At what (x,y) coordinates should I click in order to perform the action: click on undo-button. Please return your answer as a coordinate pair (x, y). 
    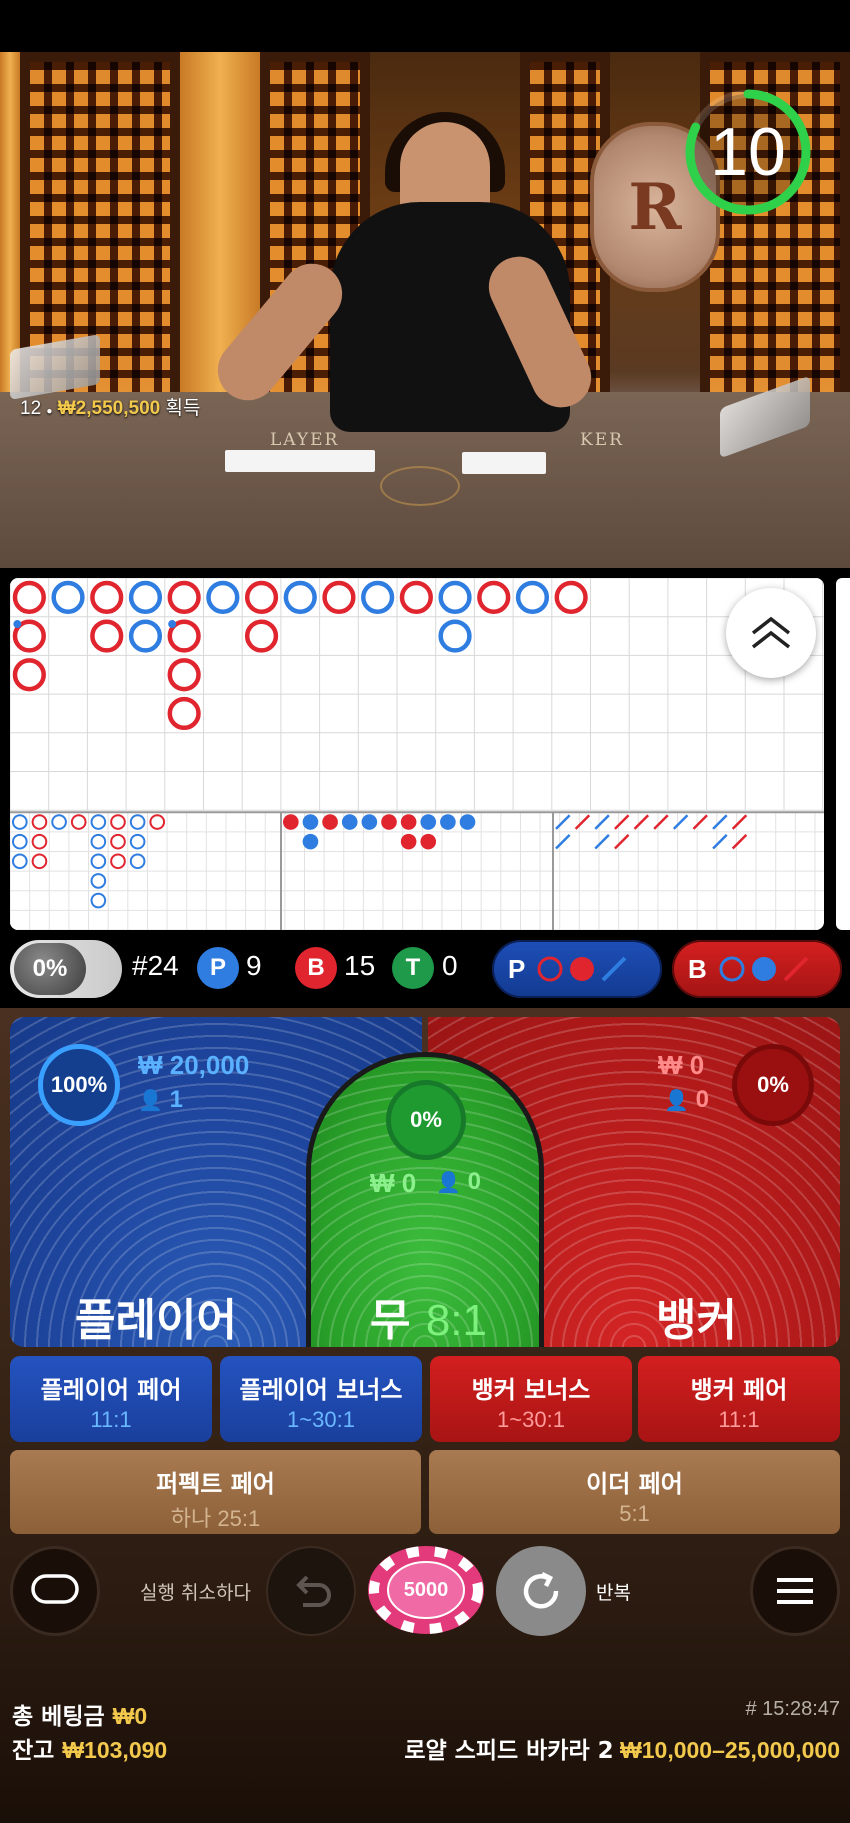
    Looking at the image, I should click on (311, 1591).